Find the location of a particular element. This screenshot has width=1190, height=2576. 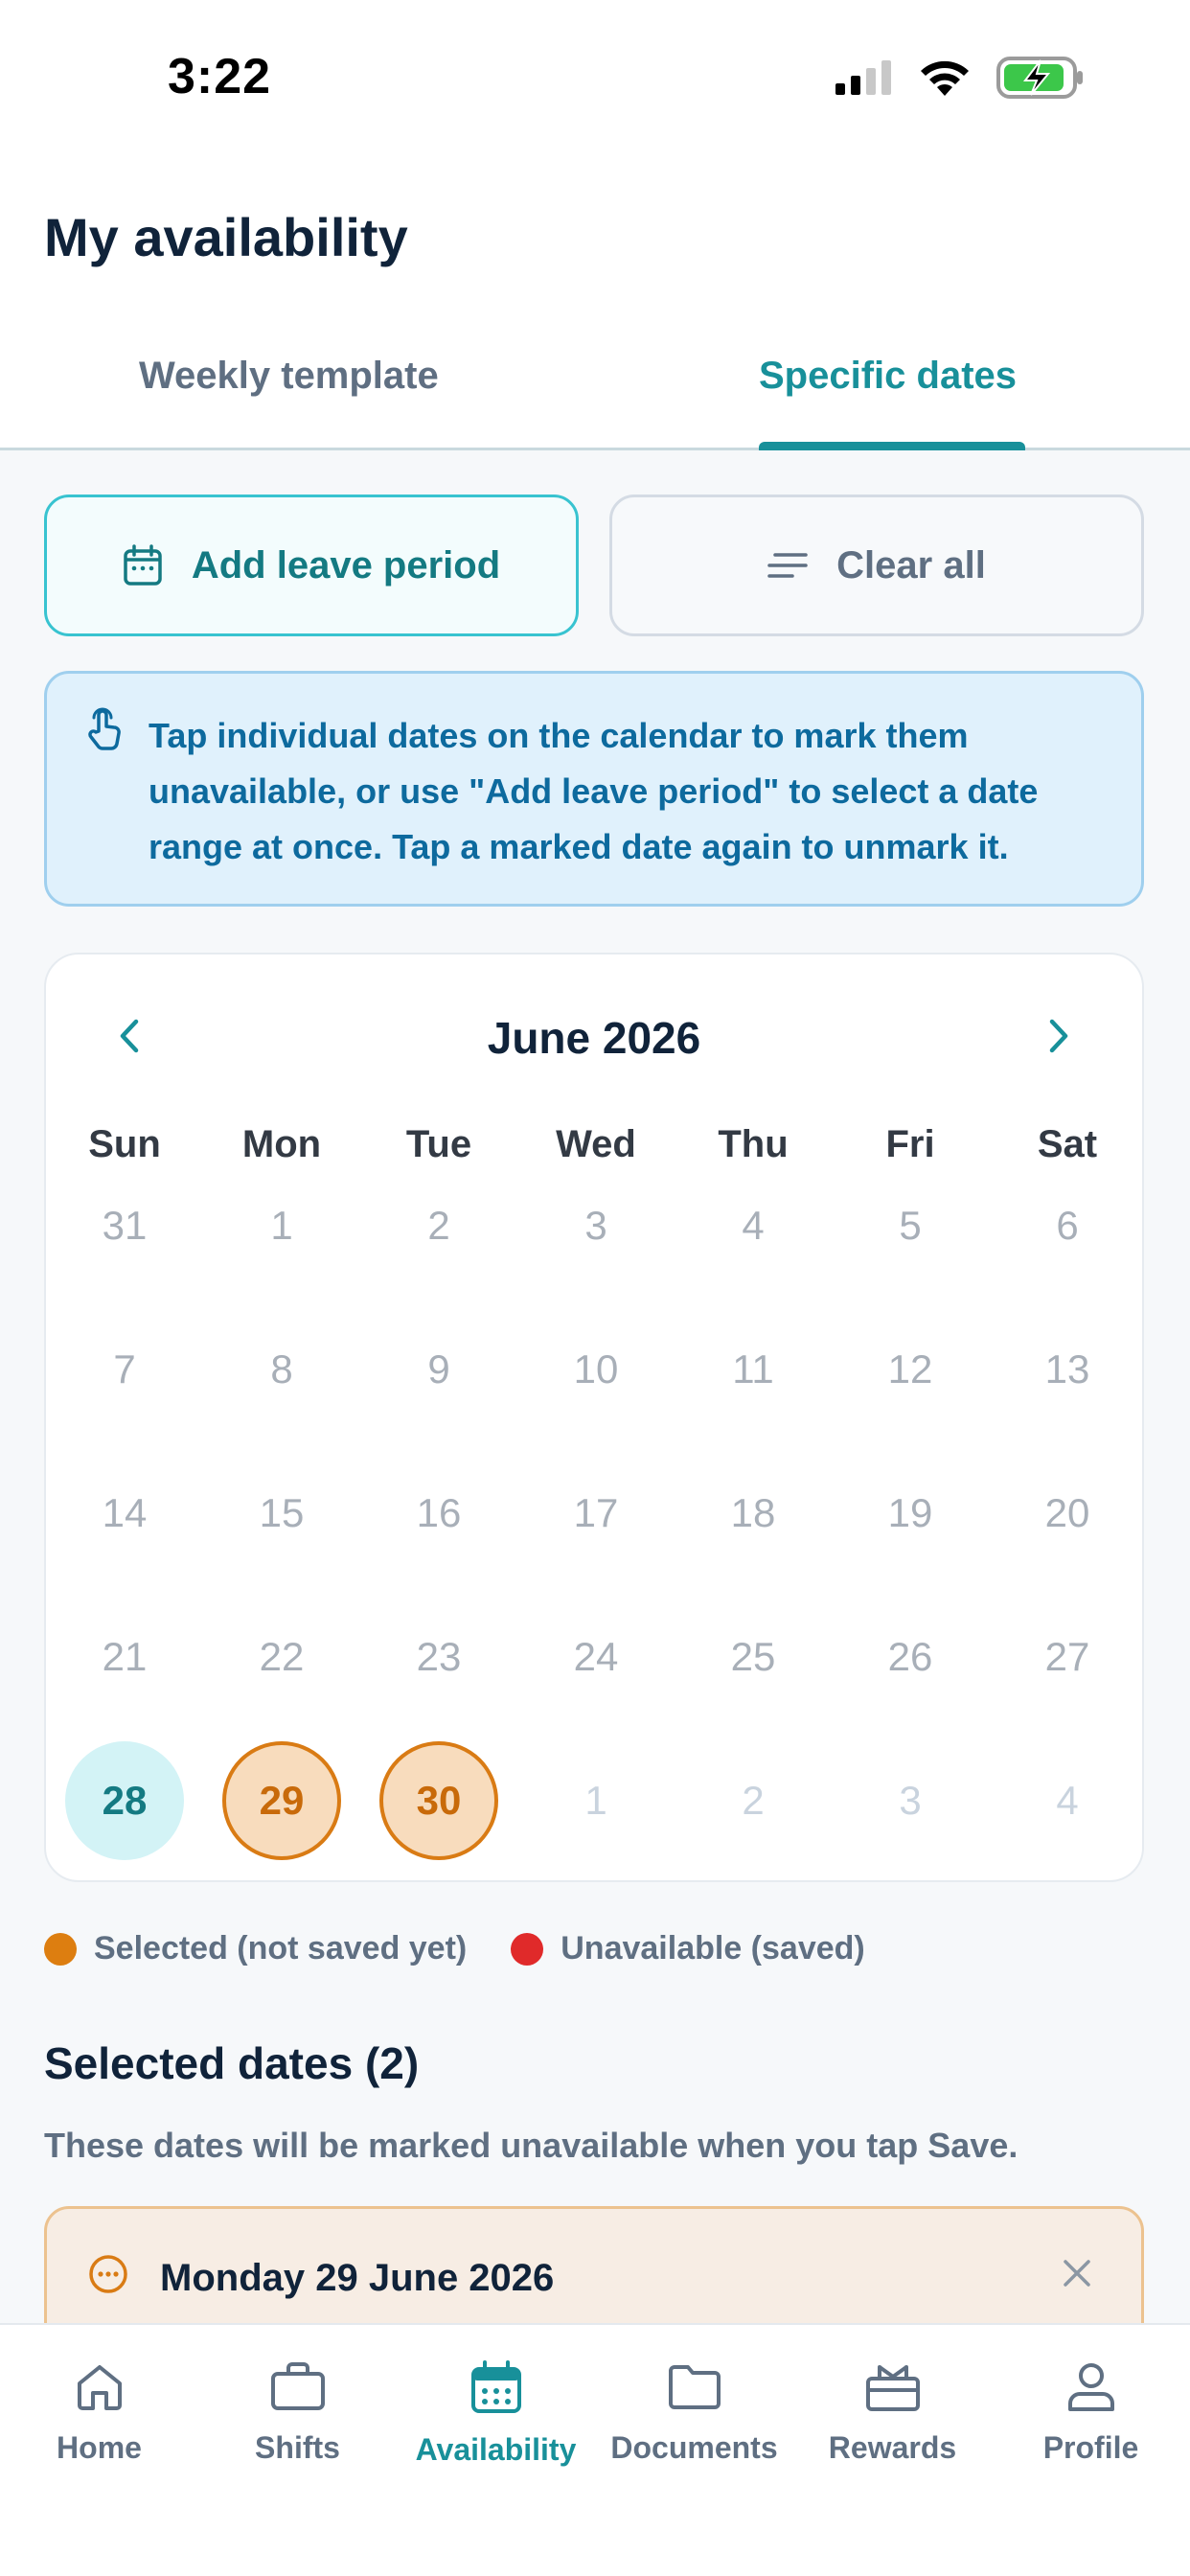

calendar-day-number: 11 is located at coordinates (753, 1369).